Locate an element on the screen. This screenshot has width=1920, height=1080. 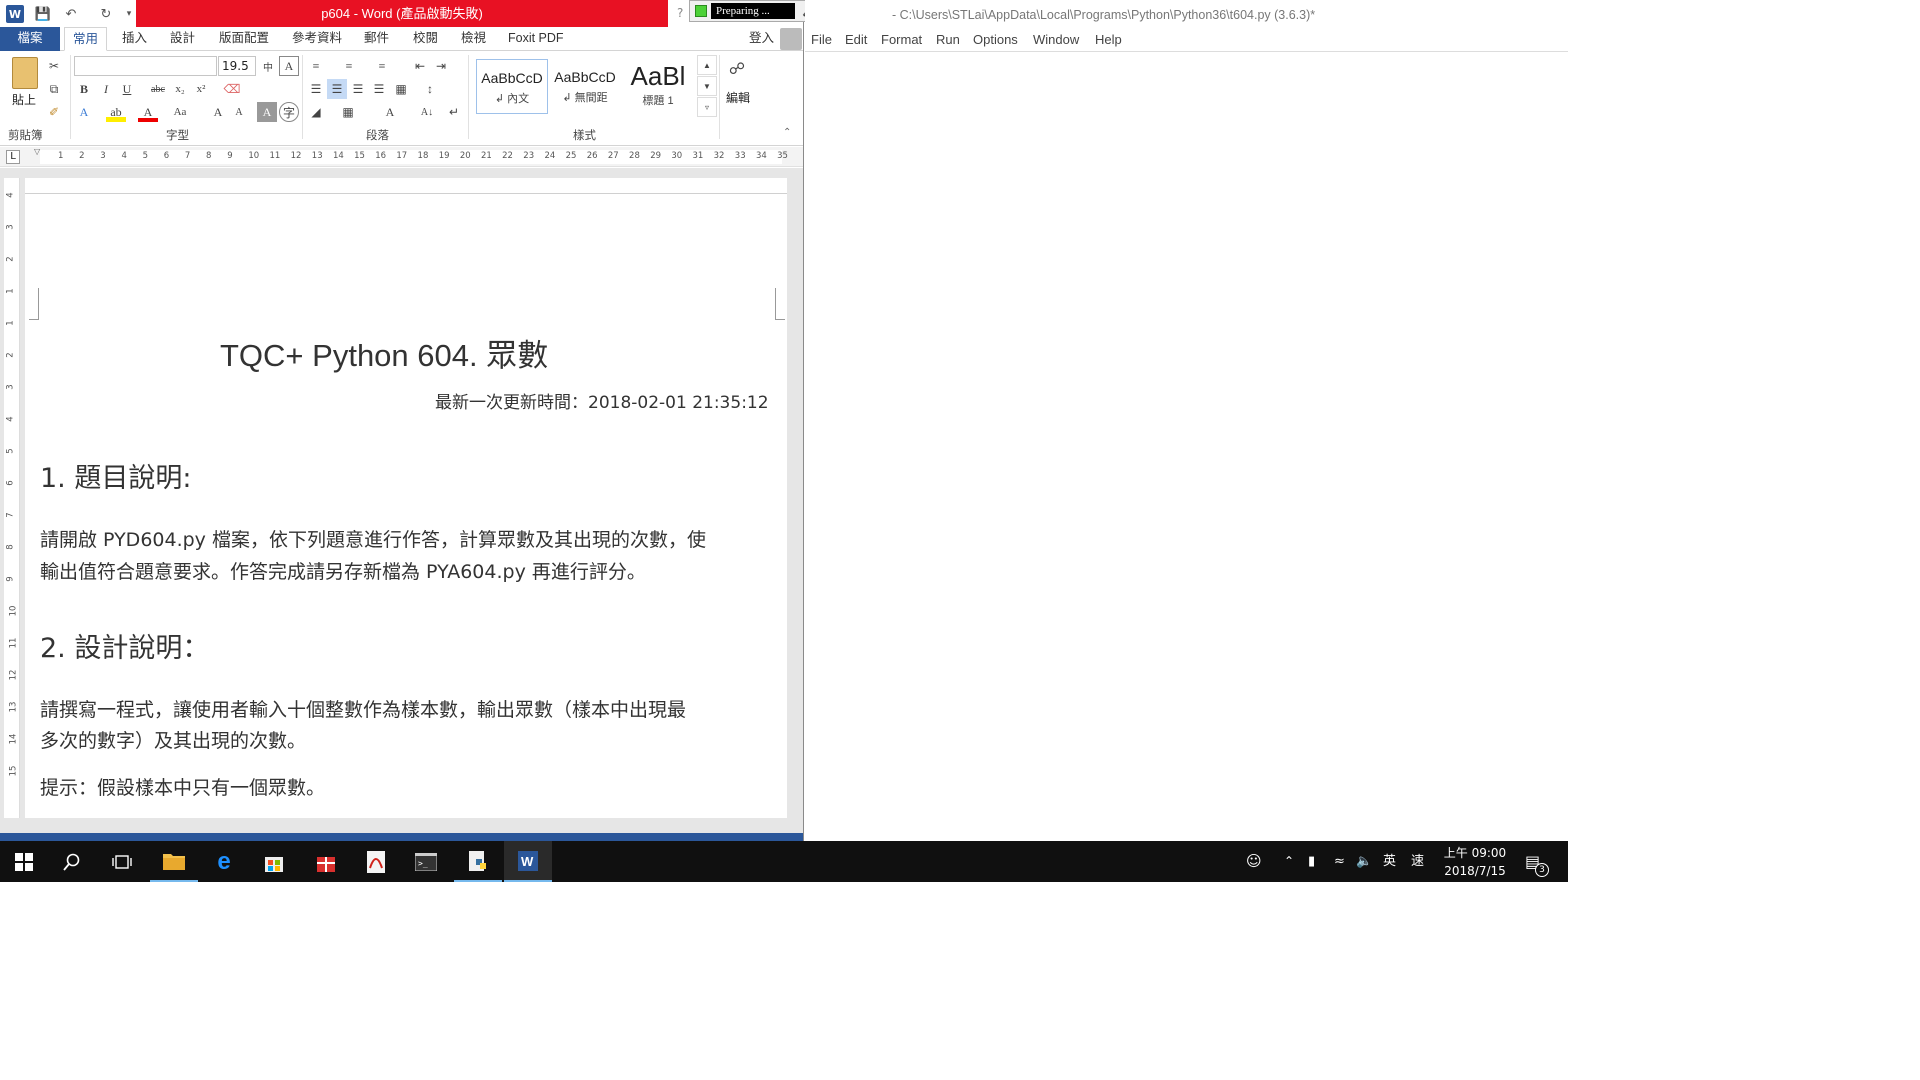
volume-icon: 🔈 is located at coordinates (1364, 861).